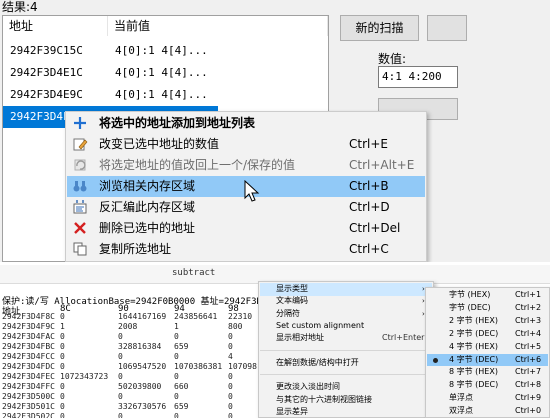 The width and height of the screenshot is (550, 418). What do you see at coordinates (346, 289) in the screenshot?
I see `memory-menu-item: 显示类型 ›` at bounding box center [346, 289].